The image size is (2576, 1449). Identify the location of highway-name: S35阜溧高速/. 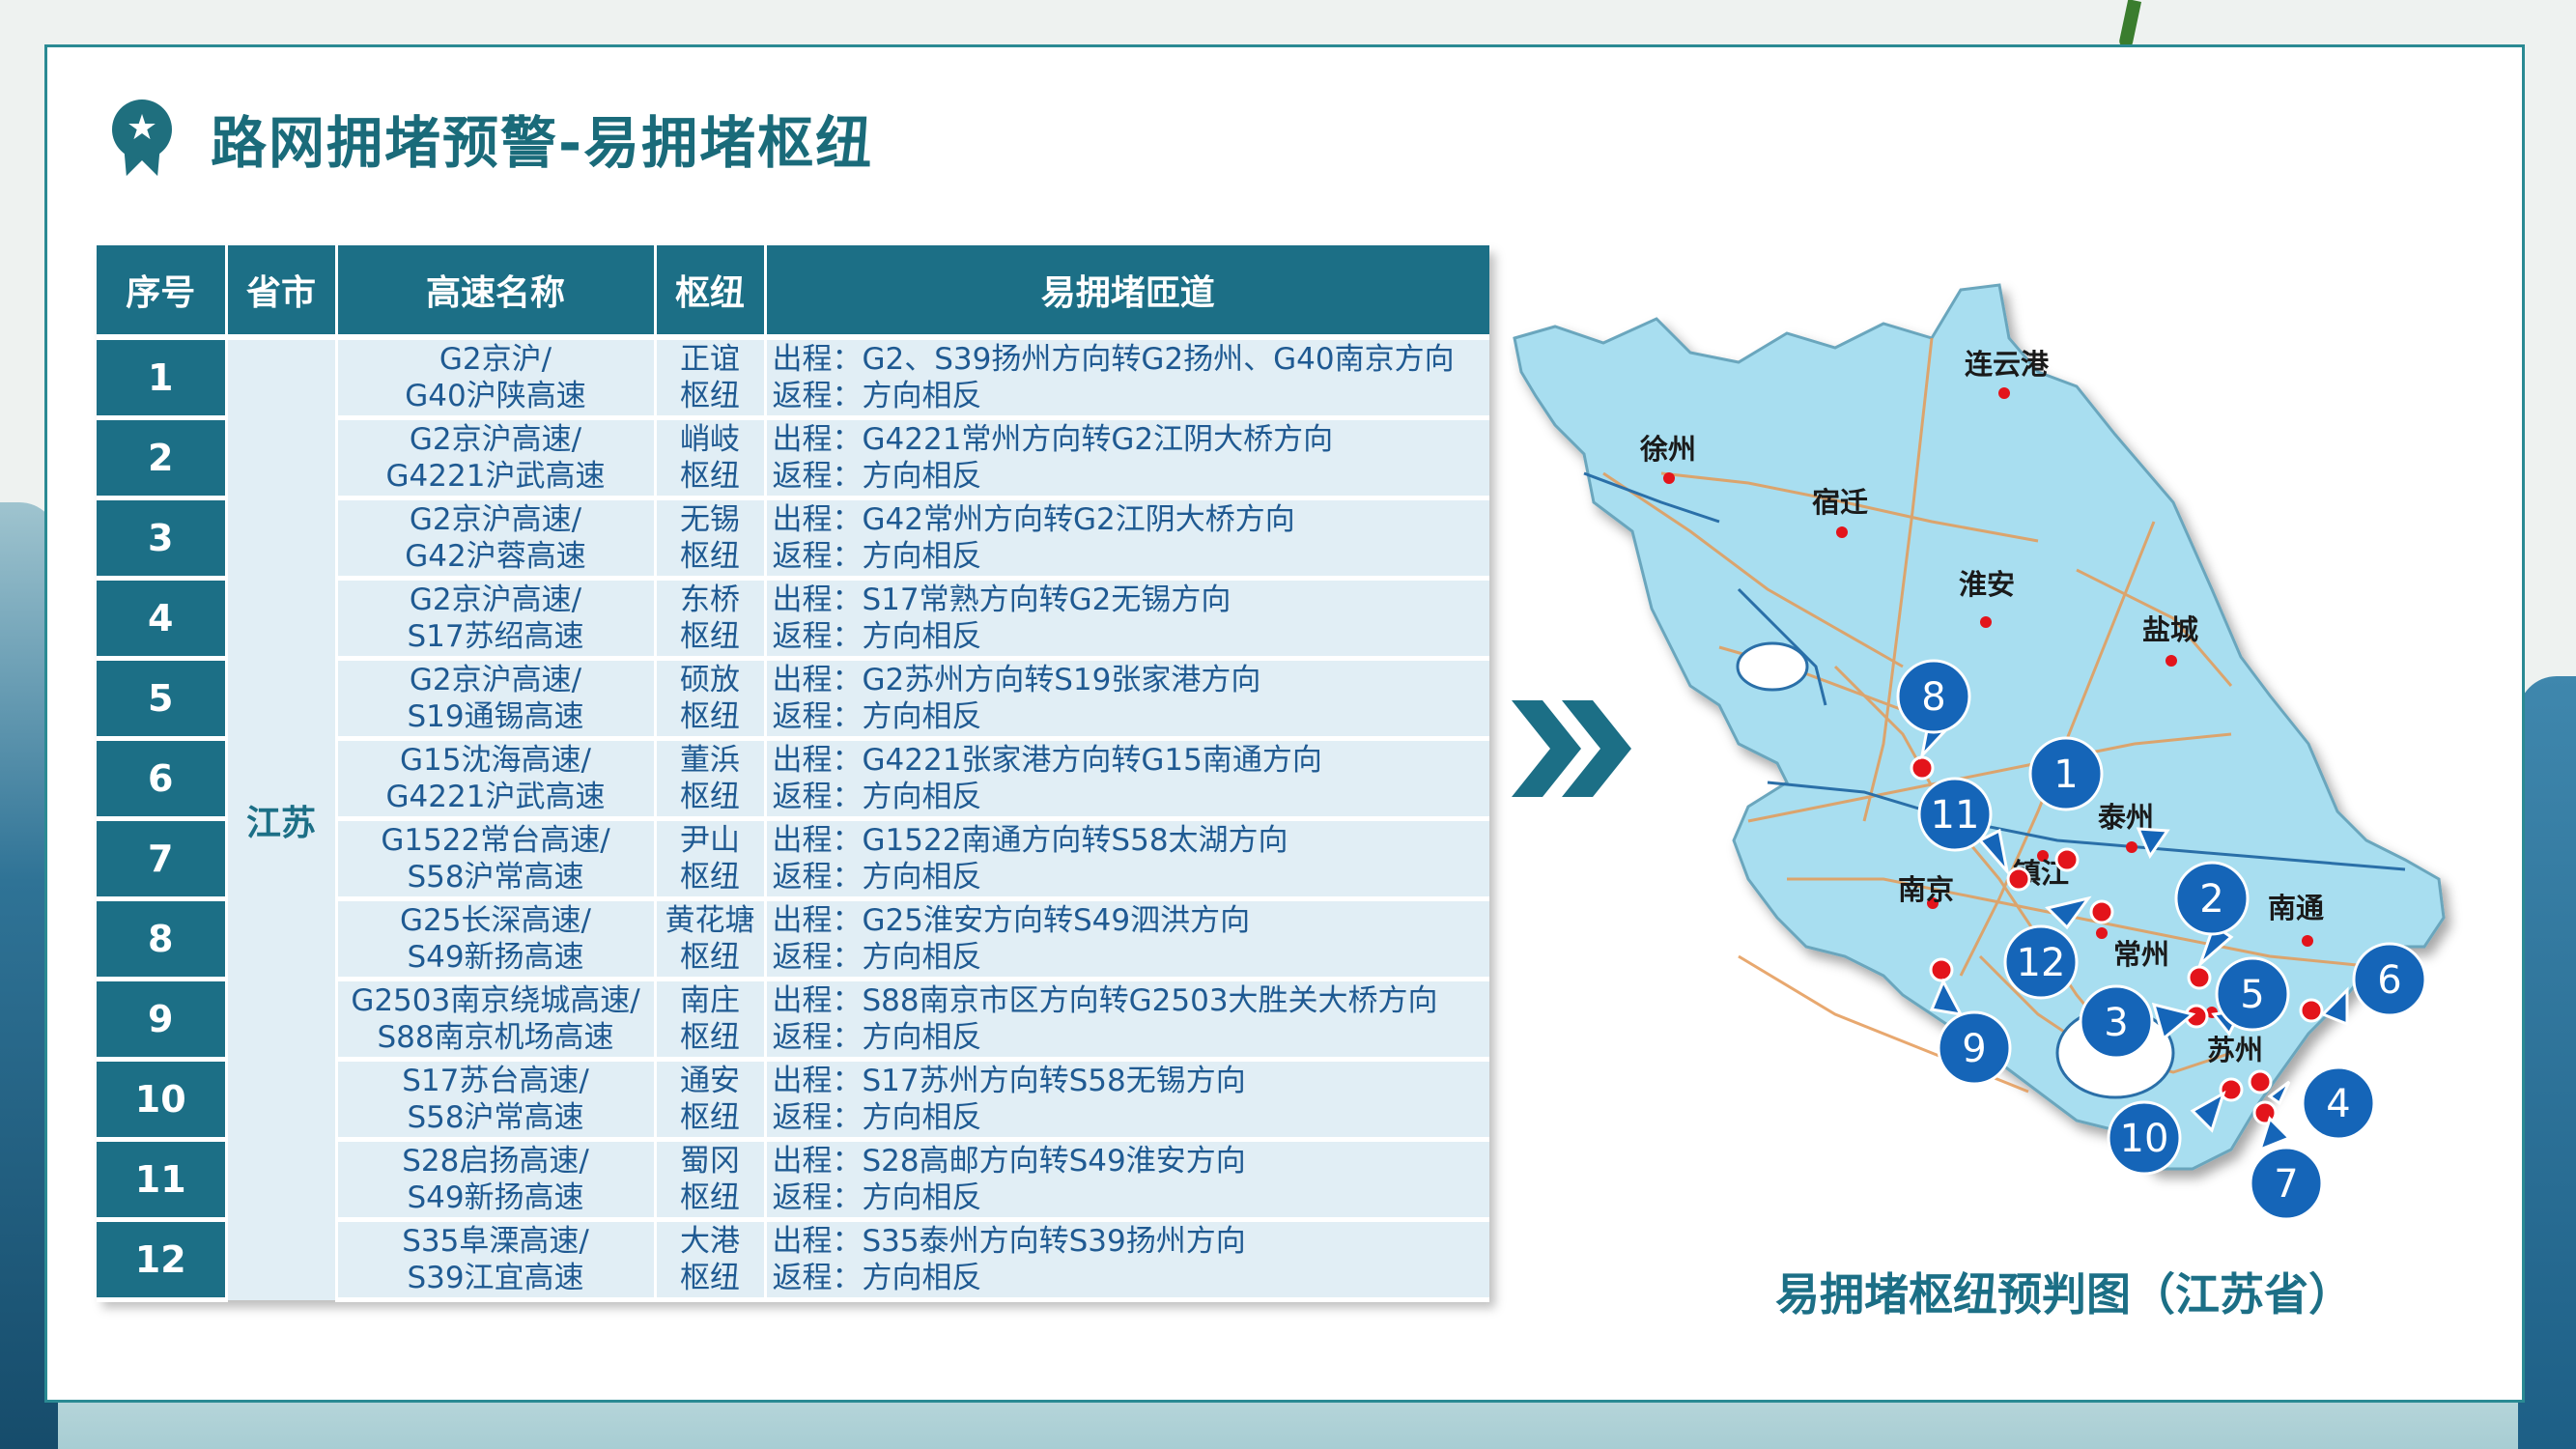
(495, 1241).